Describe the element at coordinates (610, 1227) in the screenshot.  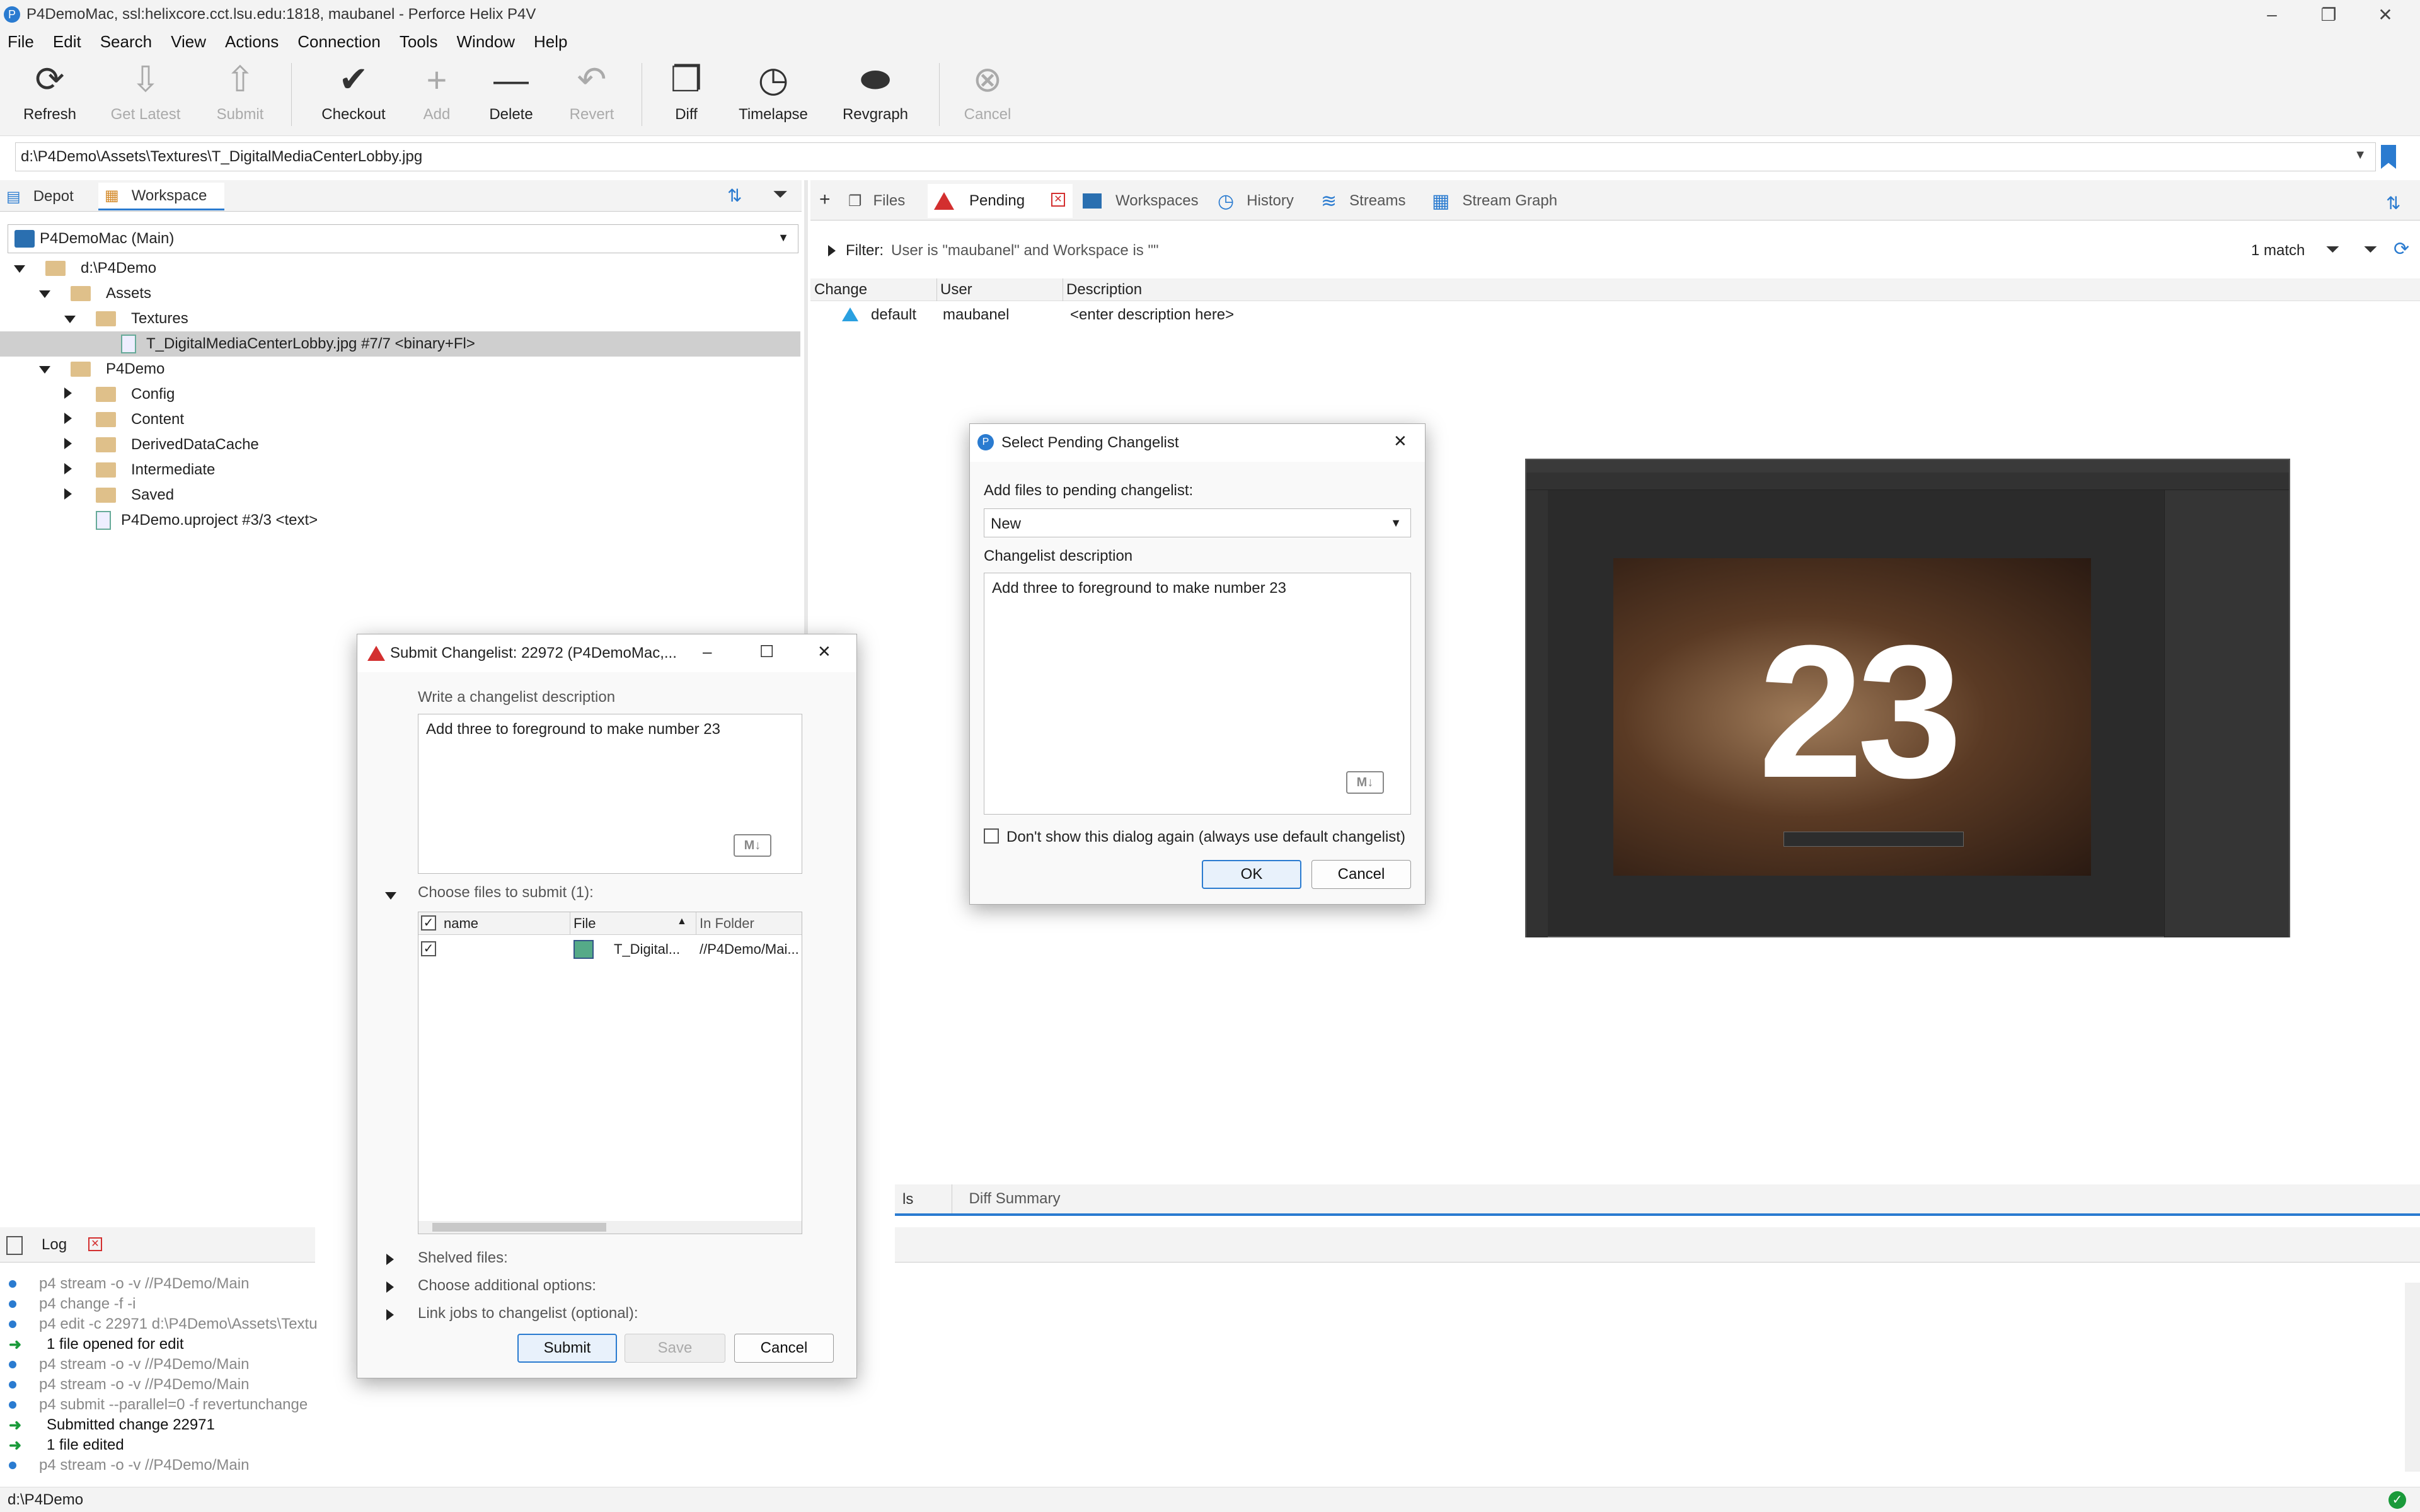
I see `horizontal-scrollbar` at that location.